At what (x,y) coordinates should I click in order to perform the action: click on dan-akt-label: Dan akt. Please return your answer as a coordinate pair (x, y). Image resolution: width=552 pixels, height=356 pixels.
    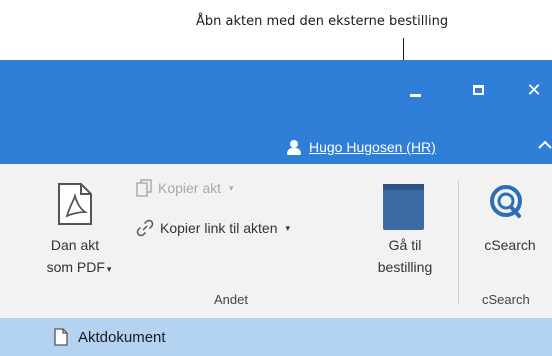
    Looking at the image, I should click on (75, 245).